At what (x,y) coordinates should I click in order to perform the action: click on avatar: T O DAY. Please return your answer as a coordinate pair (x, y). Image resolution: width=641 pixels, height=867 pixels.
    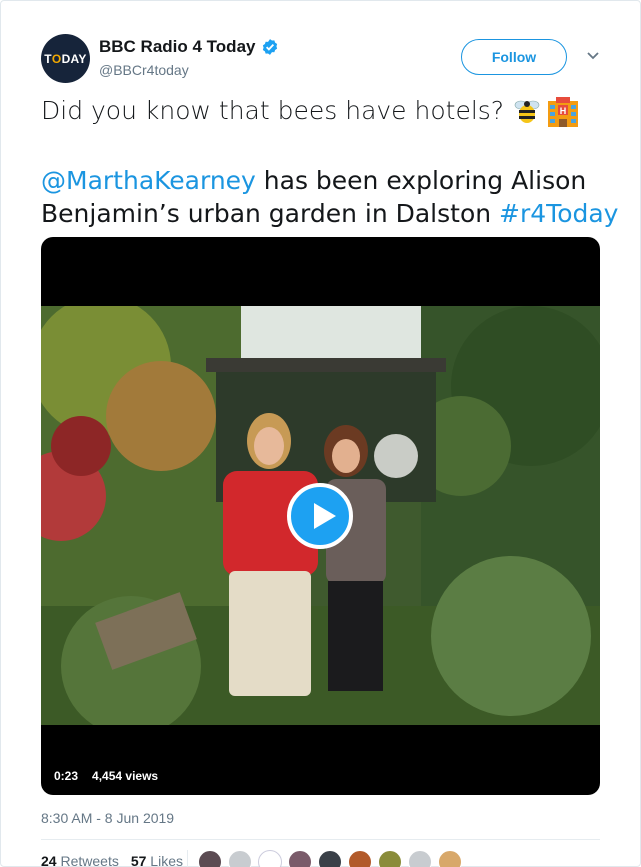
    Looking at the image, I should click on (65, 58).